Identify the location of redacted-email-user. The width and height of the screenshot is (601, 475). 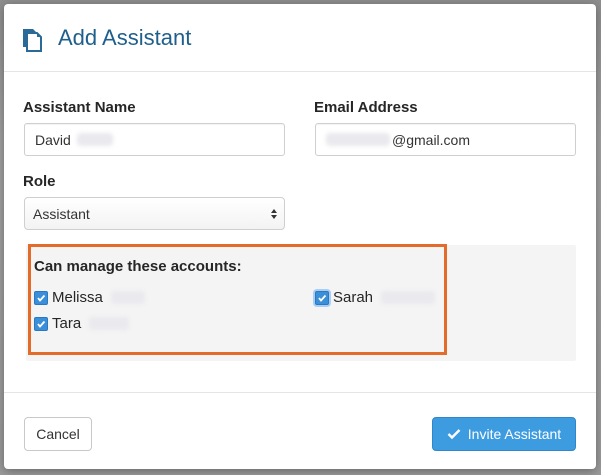
(358, 139).